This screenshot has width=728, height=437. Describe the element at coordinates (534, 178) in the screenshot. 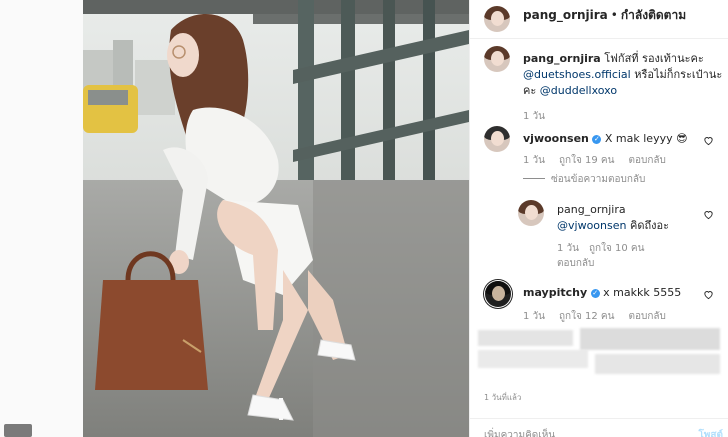

I see `hide-replies-line` at that location.